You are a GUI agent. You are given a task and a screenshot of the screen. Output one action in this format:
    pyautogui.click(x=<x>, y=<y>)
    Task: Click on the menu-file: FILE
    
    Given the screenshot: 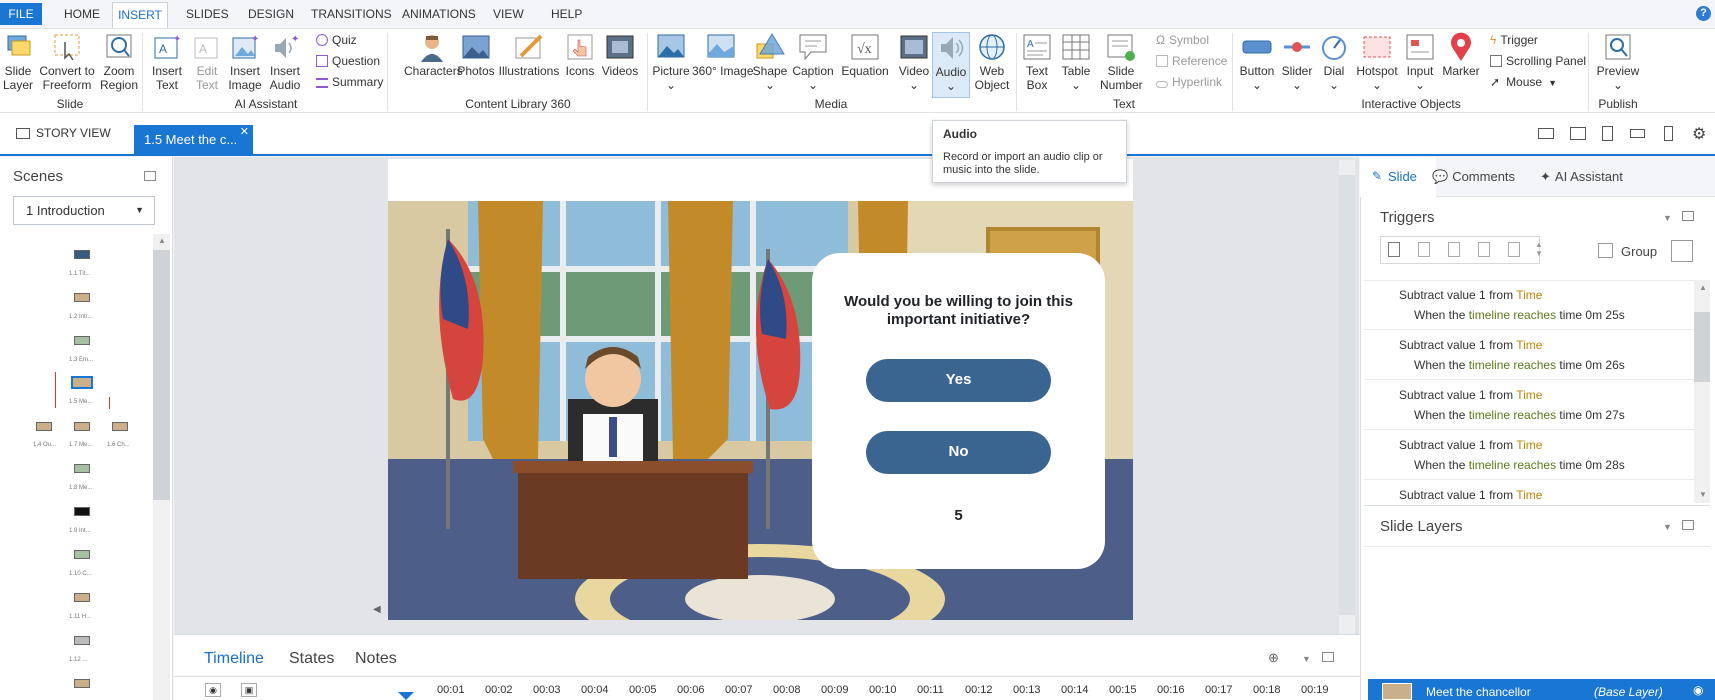 What is the action you would take?
    pyautogui.click(x=21, y=14)
    